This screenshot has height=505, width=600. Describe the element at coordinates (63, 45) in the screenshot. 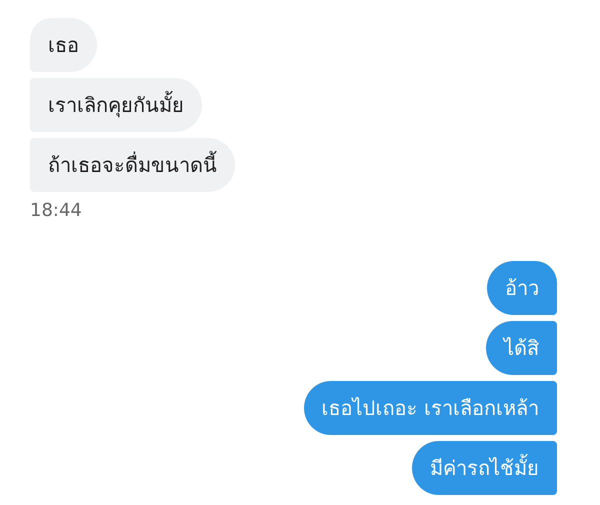

I see `message-bubble: เธอ` at that location.